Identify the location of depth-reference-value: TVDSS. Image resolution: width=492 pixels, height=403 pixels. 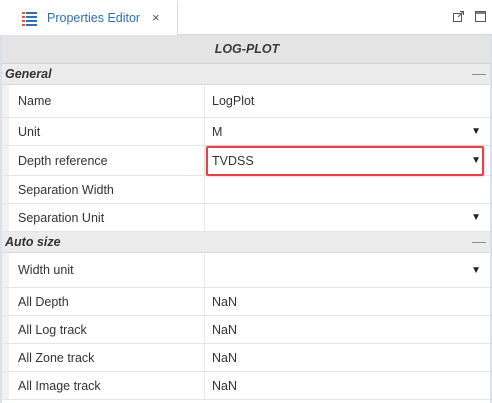
(233, 160).